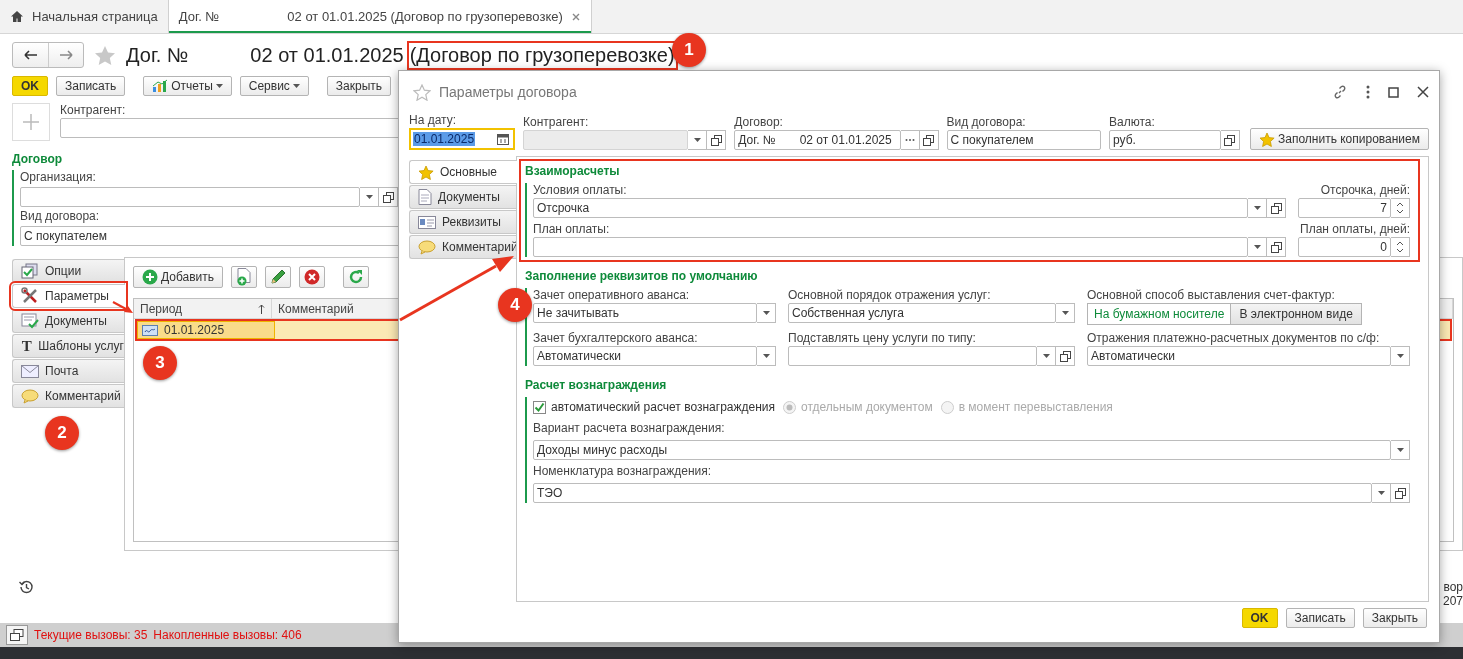  Describe the element at coordinates (327, 55) in the screenshot. I see `form-title: 02 от 01.01.2025` at that location.